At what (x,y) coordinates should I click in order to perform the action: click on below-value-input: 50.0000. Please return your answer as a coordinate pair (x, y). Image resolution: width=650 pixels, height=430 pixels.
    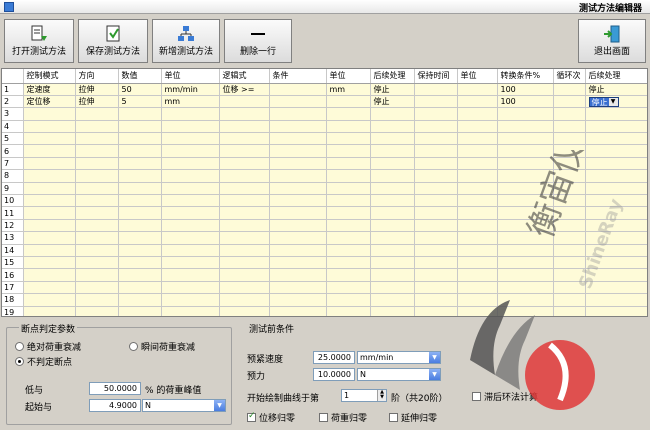
    Looking at the image, I should click on (115, 388).